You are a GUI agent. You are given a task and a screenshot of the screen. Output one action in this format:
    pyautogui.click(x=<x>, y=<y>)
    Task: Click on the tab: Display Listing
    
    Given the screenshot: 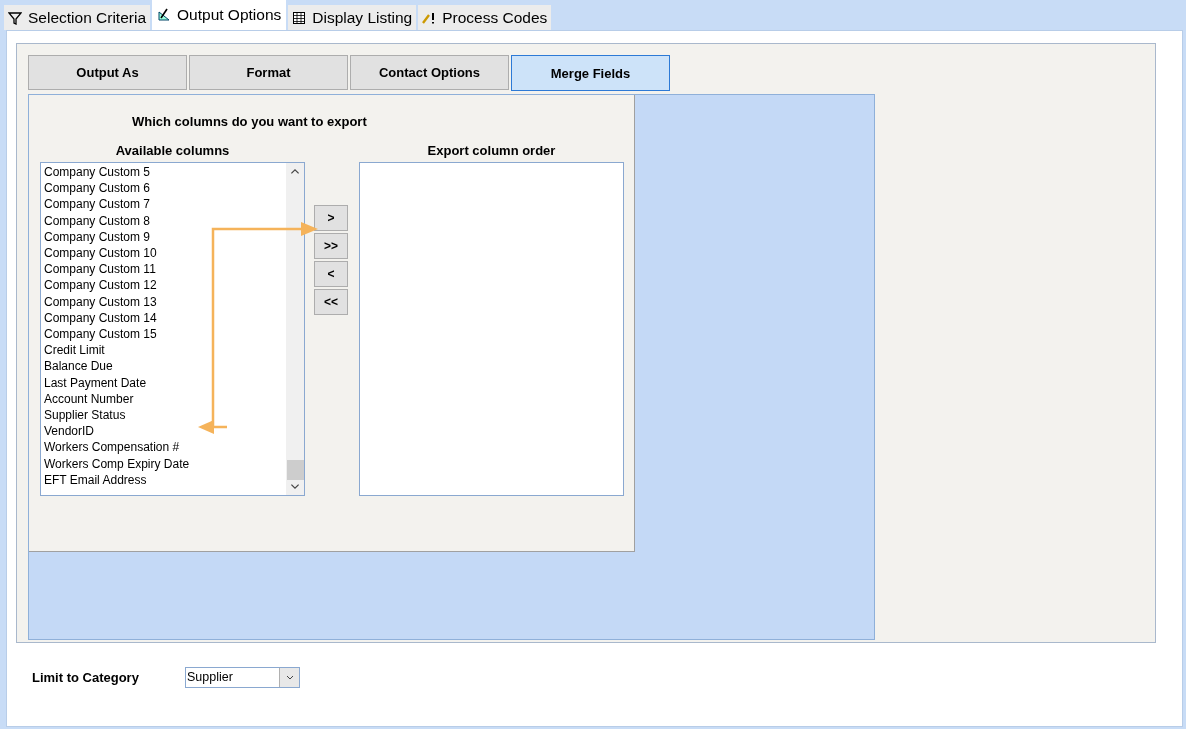 What is the action you would take?
    pyautogui.click(x=352, y=17)
    